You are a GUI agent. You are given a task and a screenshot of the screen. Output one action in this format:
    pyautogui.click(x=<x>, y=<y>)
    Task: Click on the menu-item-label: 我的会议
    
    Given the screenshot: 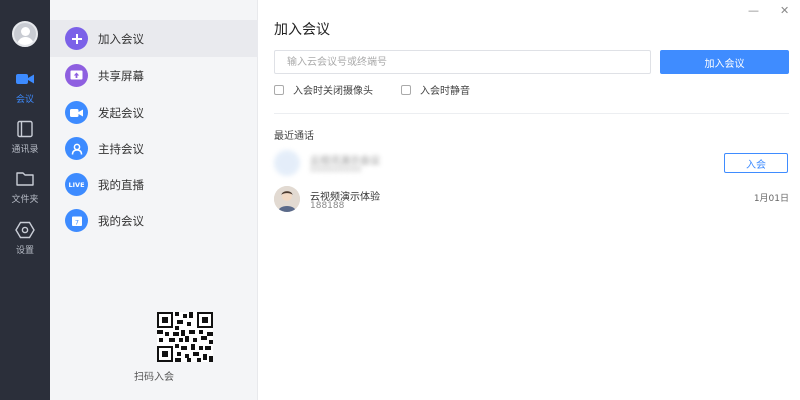 What is the action you would take?
    pyautogui.click(x=121, y=220)
    